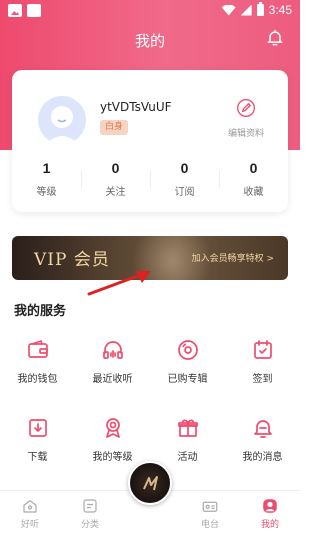  Describe the element at coordinates (15, 10) in the screenshot. I see `gallery-notification-icon` at that location.